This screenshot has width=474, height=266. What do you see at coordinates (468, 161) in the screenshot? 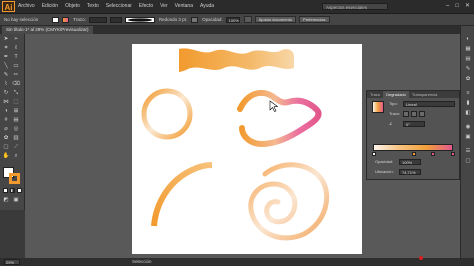
I see `artboards-icon: ▢` at bounding box center [468, 161].